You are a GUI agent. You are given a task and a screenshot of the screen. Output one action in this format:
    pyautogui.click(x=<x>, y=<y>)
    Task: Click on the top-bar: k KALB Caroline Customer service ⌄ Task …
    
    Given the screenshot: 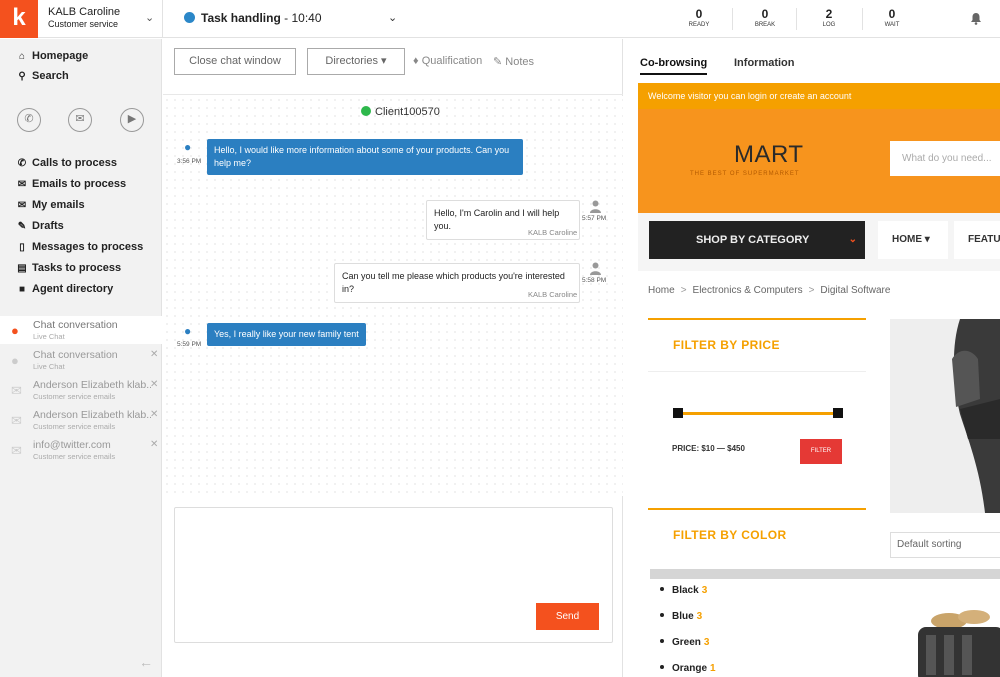 What is the action you would take?
    pyautogui.click(x=500, y=19)
    